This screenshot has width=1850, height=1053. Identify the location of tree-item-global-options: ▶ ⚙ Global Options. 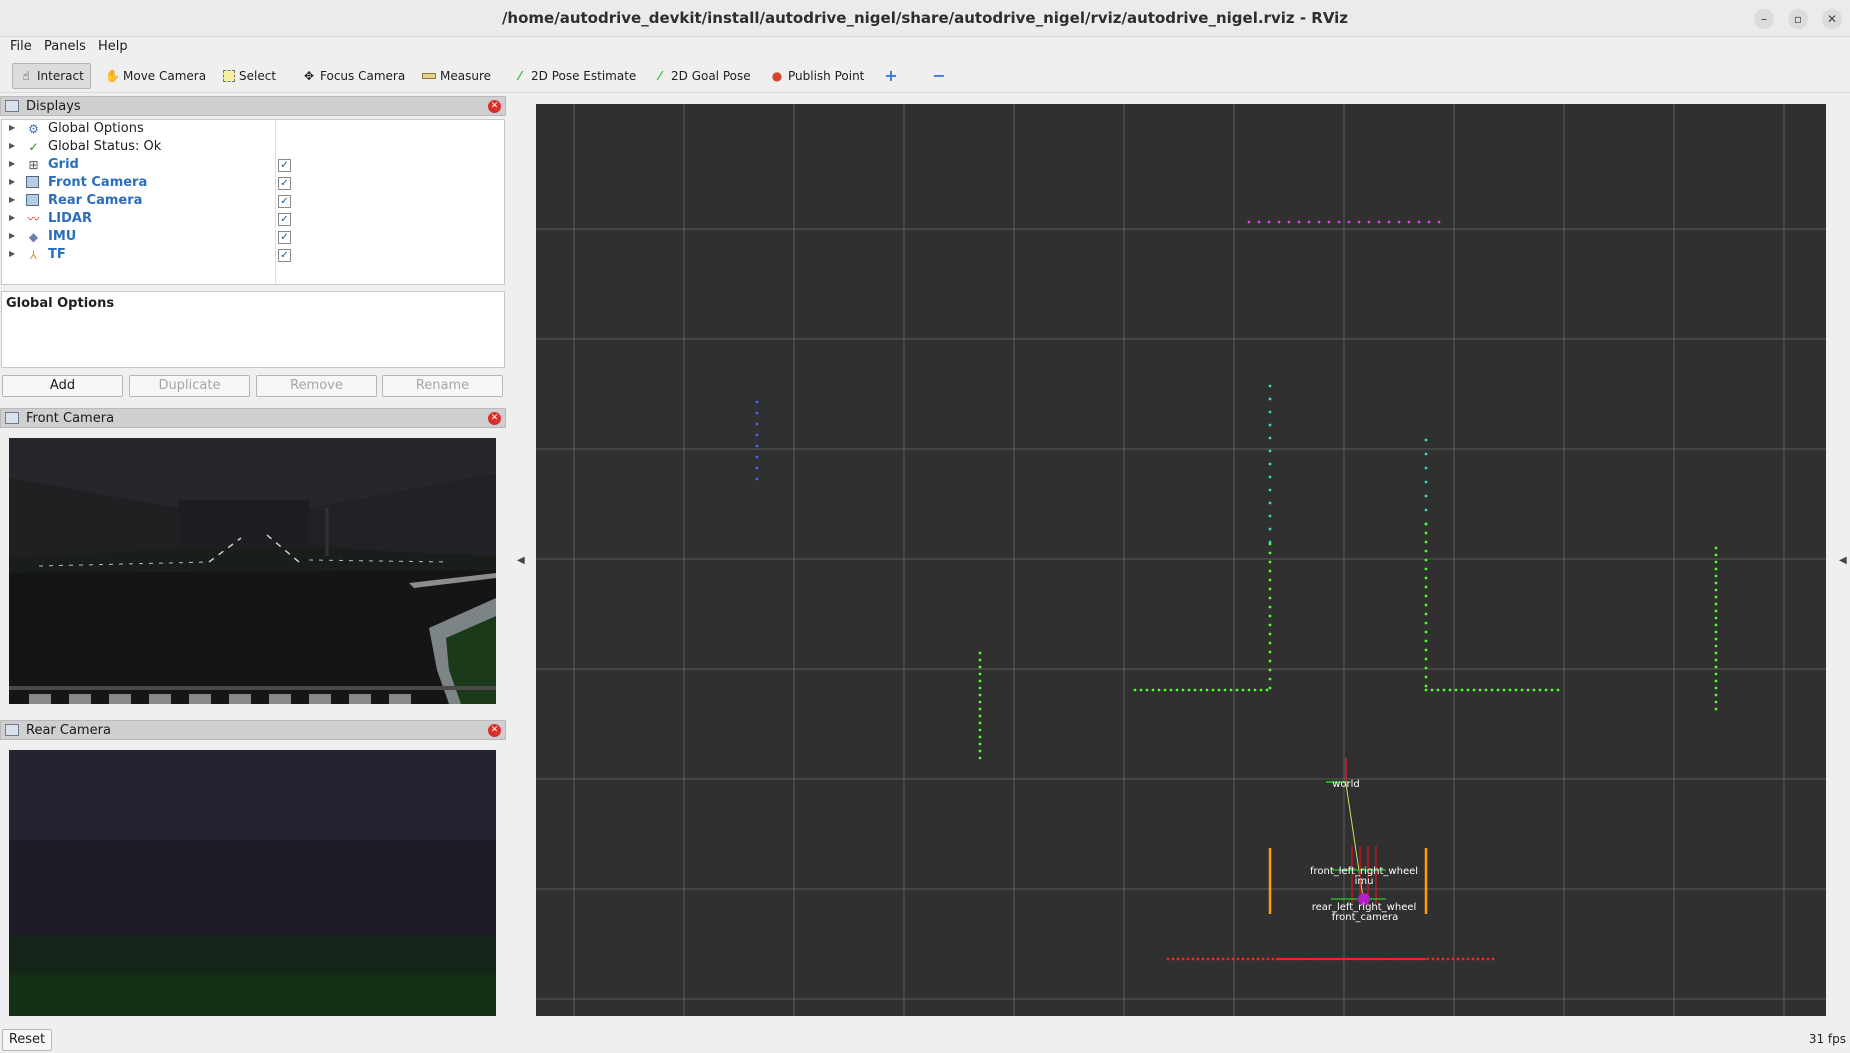
(252, 129).